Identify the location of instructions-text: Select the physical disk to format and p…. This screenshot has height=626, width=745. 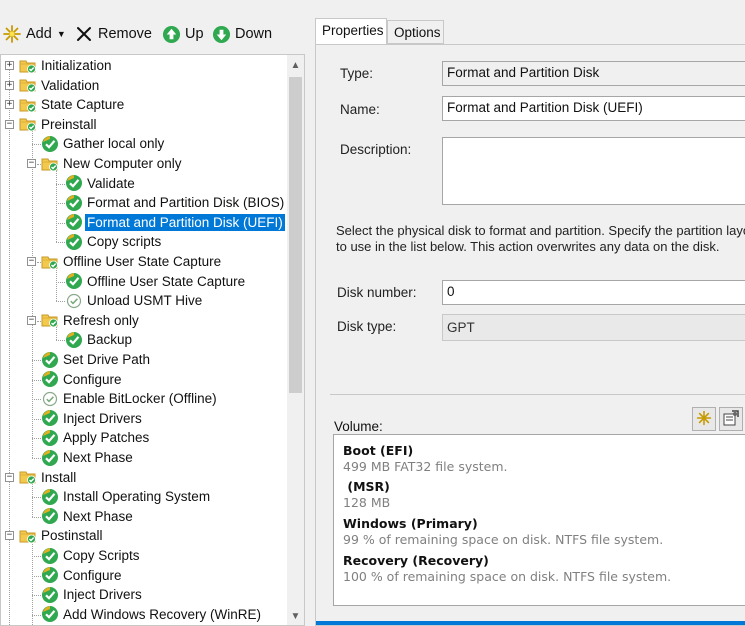
(540, 239).